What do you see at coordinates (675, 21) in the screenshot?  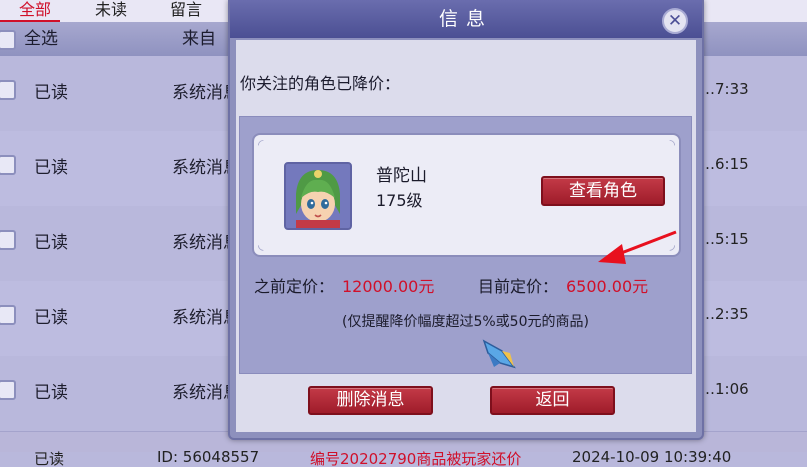 I see `close-icon: ✕` at bounding box center [675, 21].